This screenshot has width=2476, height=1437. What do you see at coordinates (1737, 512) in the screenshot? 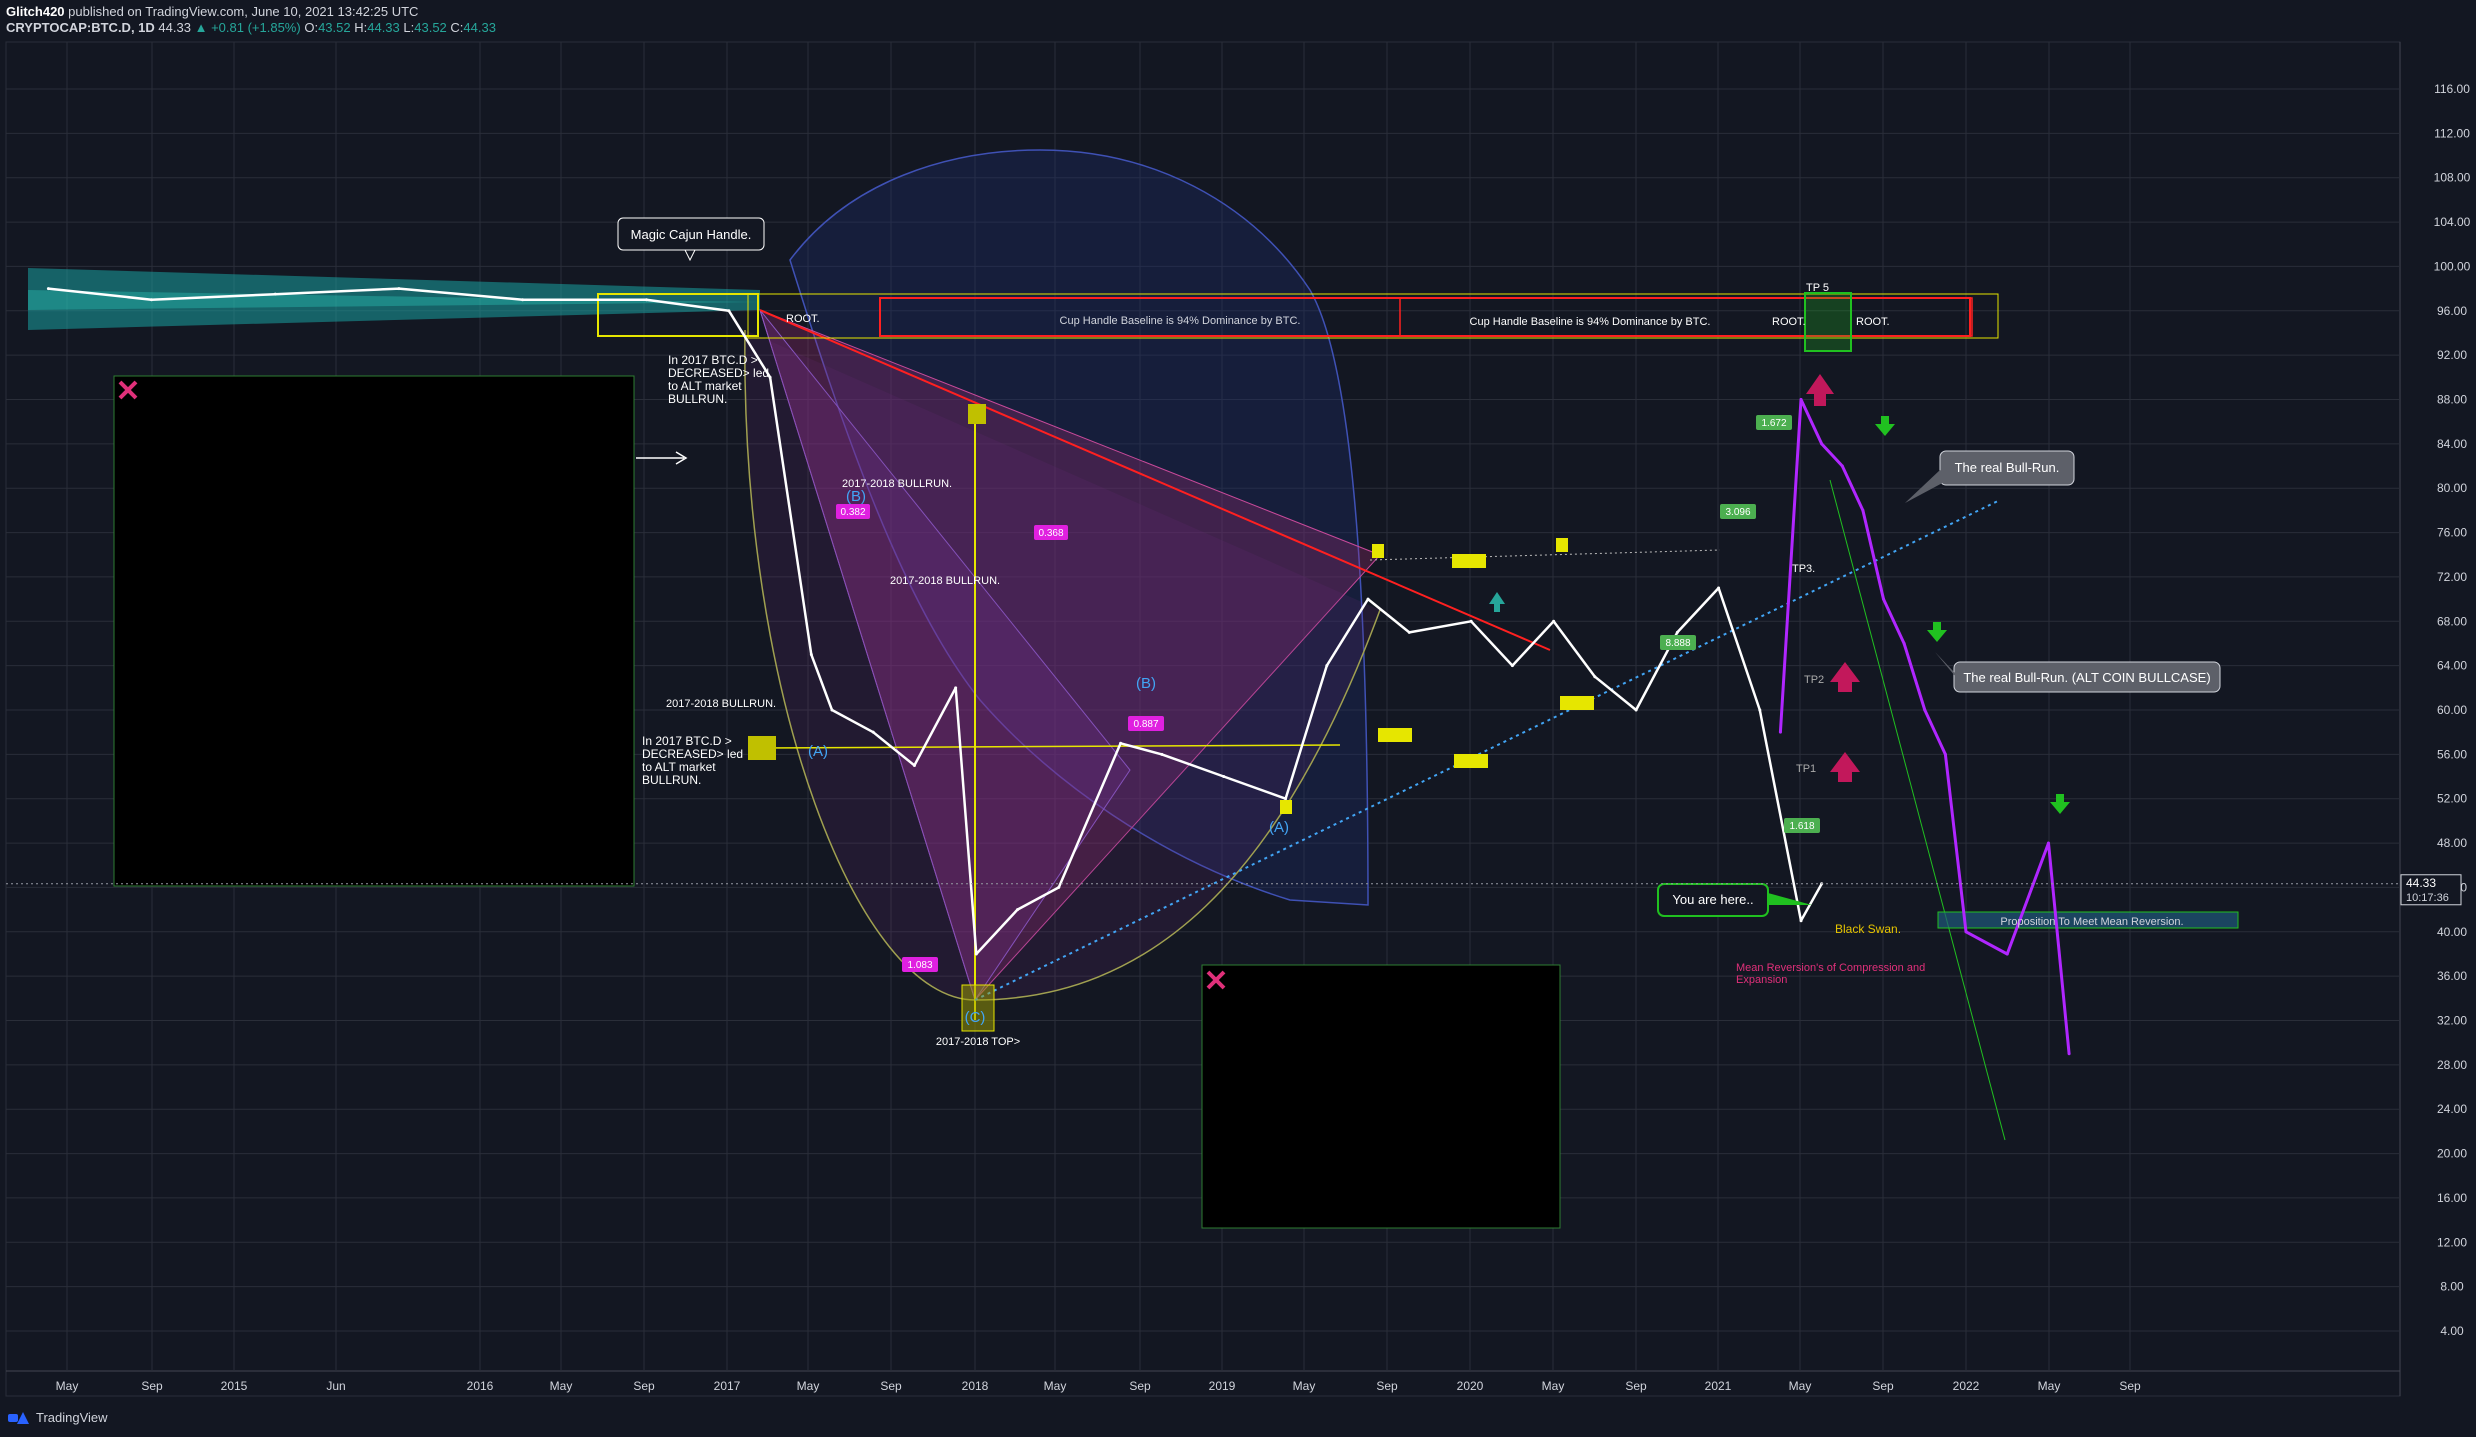
I see `svg-text: 3.096` at bounding box center [1737, 512].